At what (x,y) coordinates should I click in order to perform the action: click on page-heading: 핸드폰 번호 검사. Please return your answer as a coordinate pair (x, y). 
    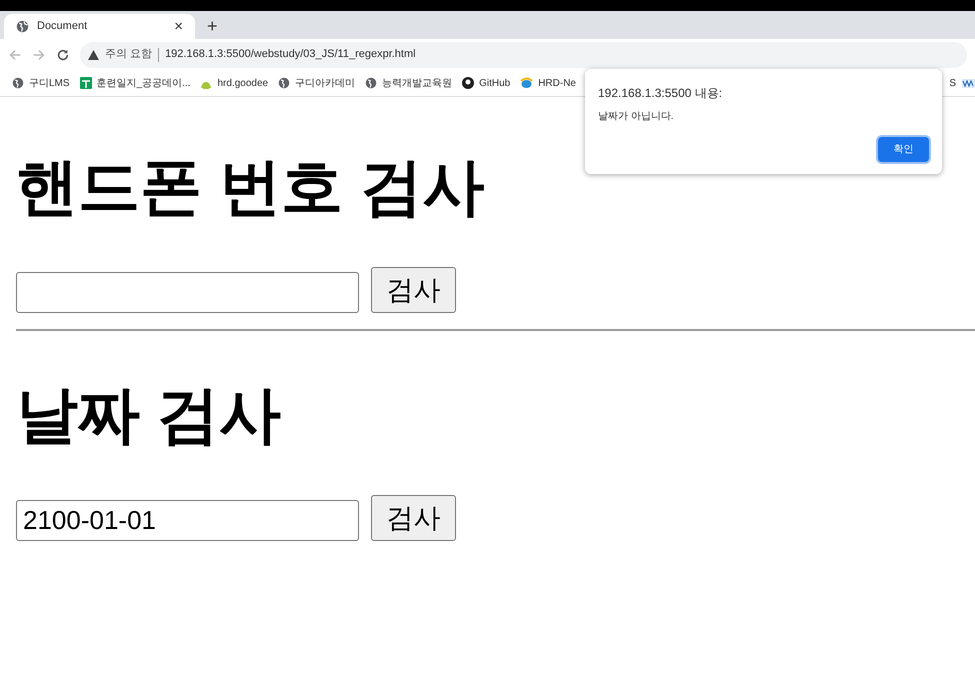
    Looking at the image, I should click on (251, 188).